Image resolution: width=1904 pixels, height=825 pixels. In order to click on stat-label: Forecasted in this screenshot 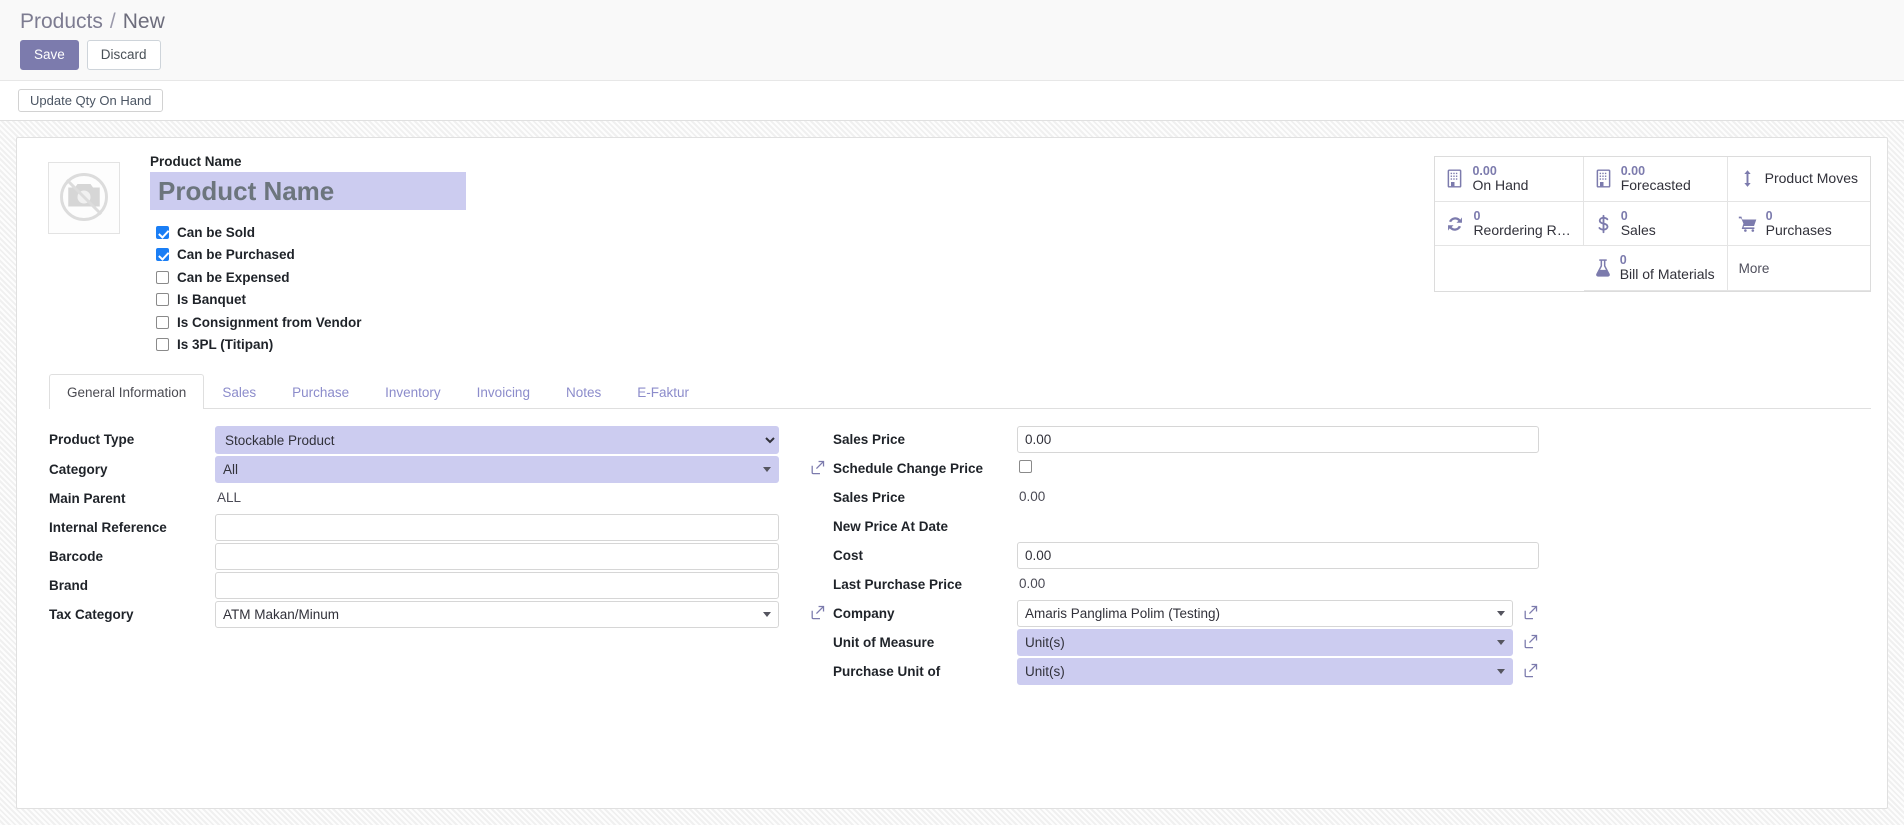, I will do `click(1655, 185)`.